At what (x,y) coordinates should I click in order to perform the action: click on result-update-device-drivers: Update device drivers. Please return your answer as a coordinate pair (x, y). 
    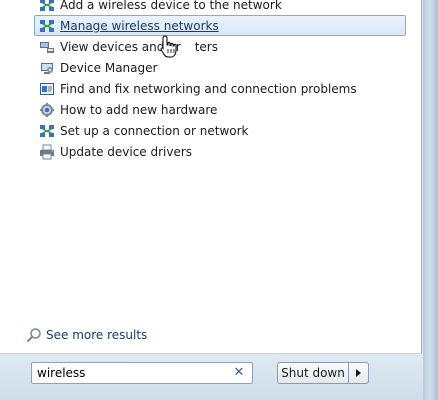
    Looking at the image, I should click on (220, 151).